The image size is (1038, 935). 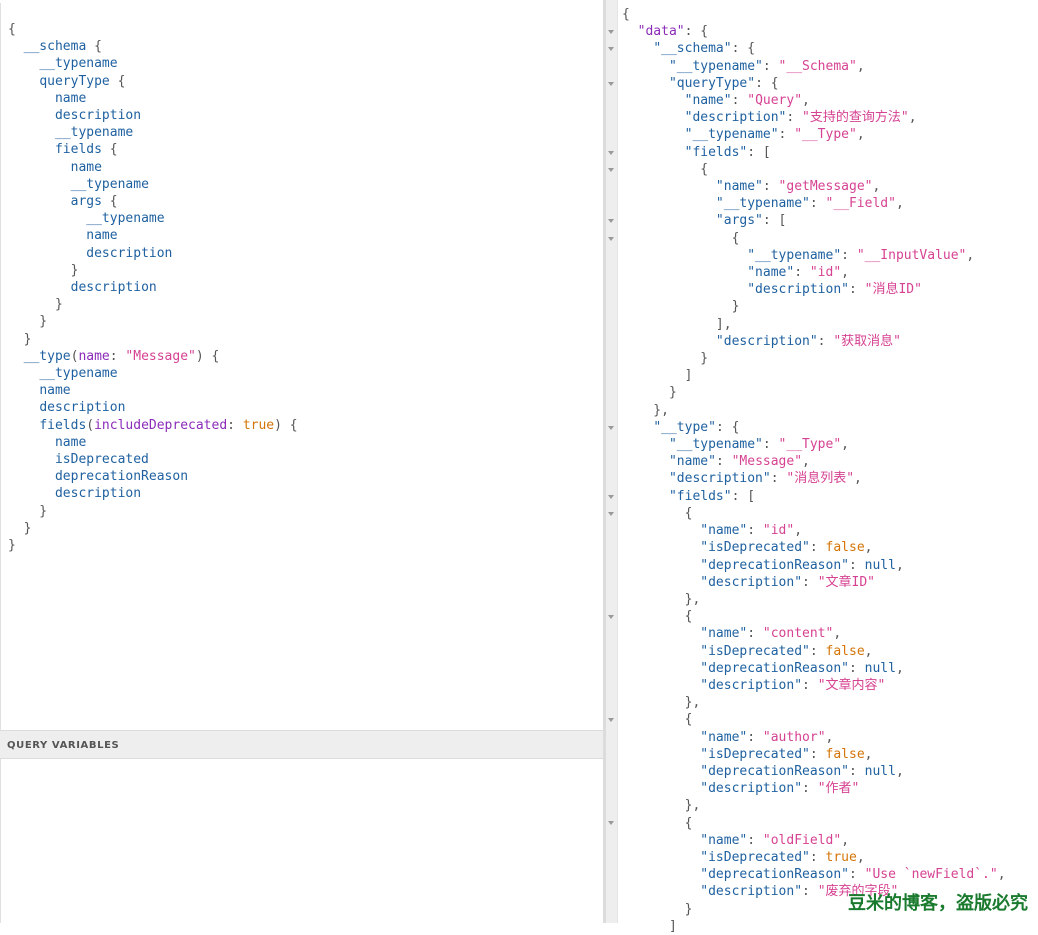 I want to click on query-token: fields, so click(x=63, y=425).